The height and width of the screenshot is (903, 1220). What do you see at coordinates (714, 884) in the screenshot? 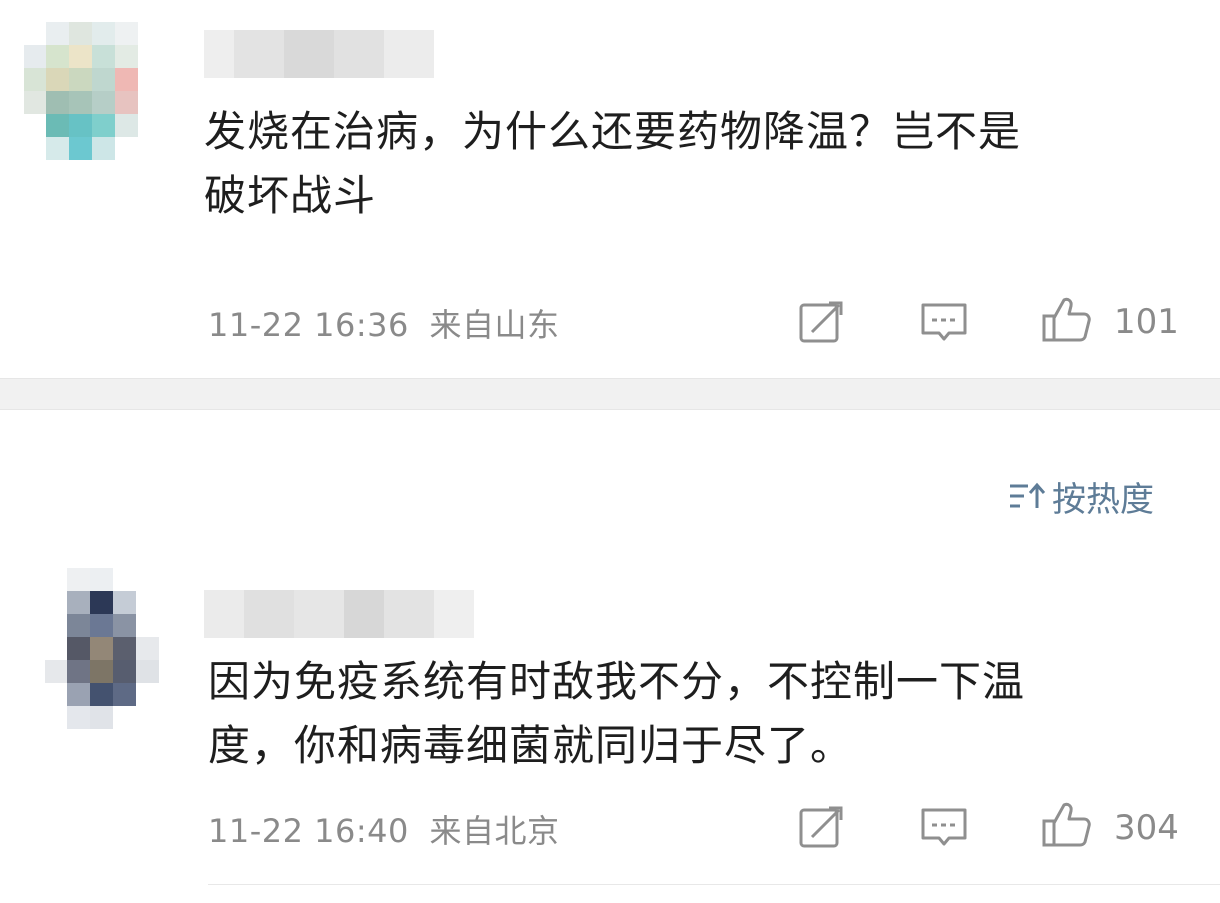
I see `bottom-divider` at bounding box center [714, 884].